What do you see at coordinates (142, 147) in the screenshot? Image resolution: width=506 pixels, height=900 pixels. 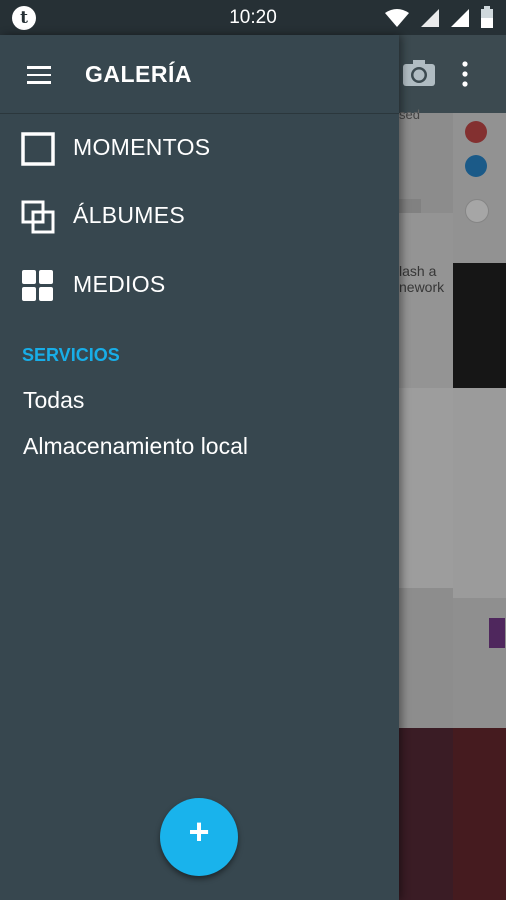 I see `nav-item-label: MOMENTOS` at bounding box center [142, 147].